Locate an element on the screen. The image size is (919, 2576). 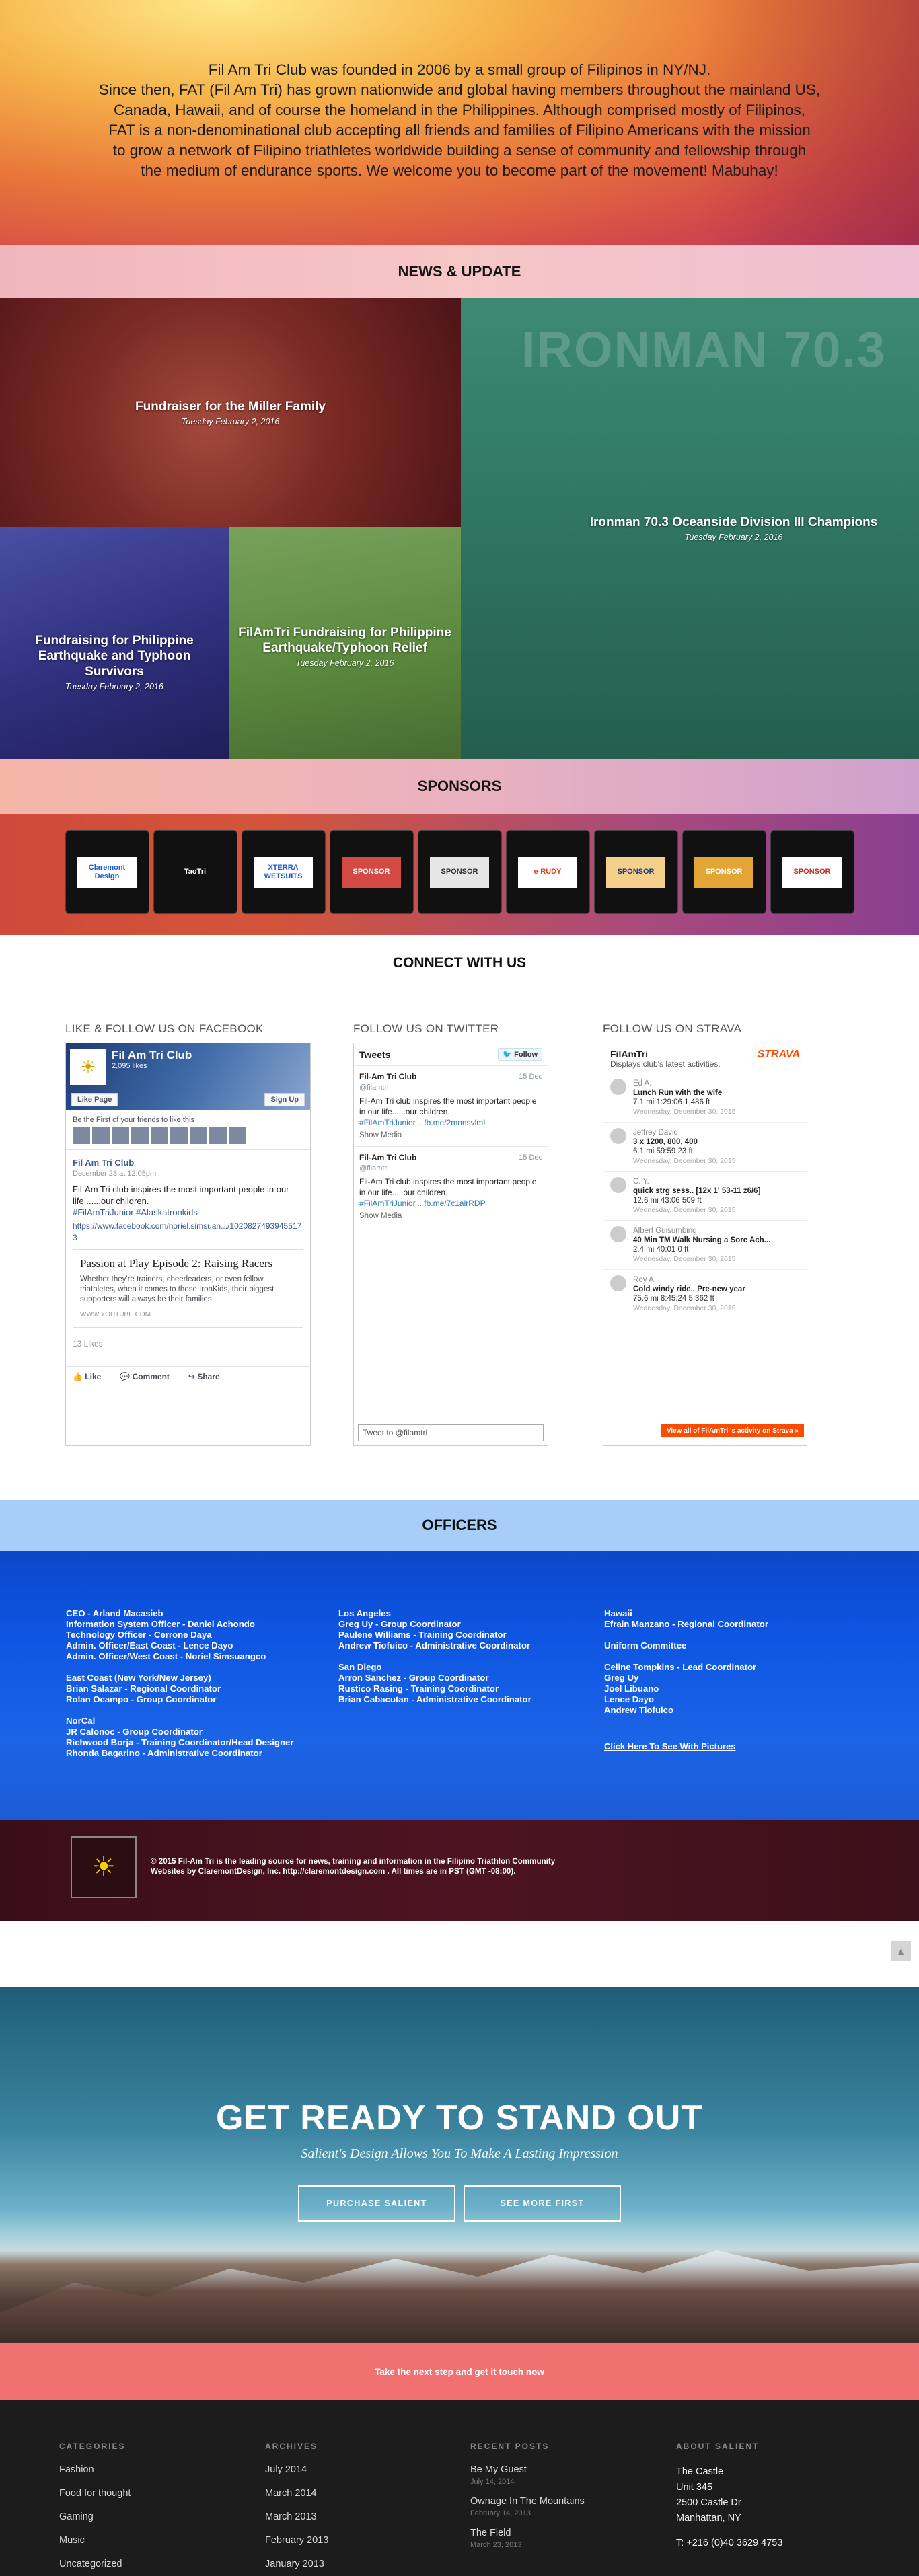
sponsor-card: Claremont Design is located at coordinates (107, 872).